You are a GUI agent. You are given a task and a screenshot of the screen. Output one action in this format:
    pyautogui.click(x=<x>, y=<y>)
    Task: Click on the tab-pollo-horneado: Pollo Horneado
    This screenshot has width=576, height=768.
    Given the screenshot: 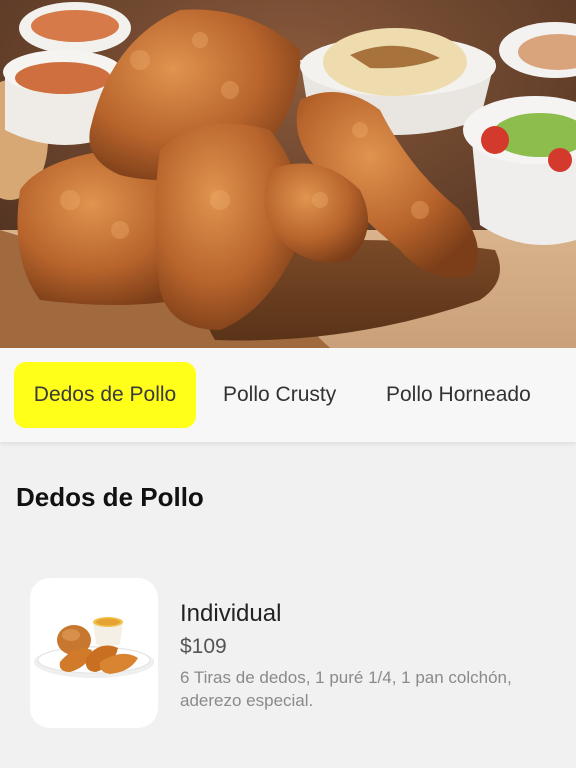 What is the action you would take?
    pyautogui.click(x=458, y=395)
    